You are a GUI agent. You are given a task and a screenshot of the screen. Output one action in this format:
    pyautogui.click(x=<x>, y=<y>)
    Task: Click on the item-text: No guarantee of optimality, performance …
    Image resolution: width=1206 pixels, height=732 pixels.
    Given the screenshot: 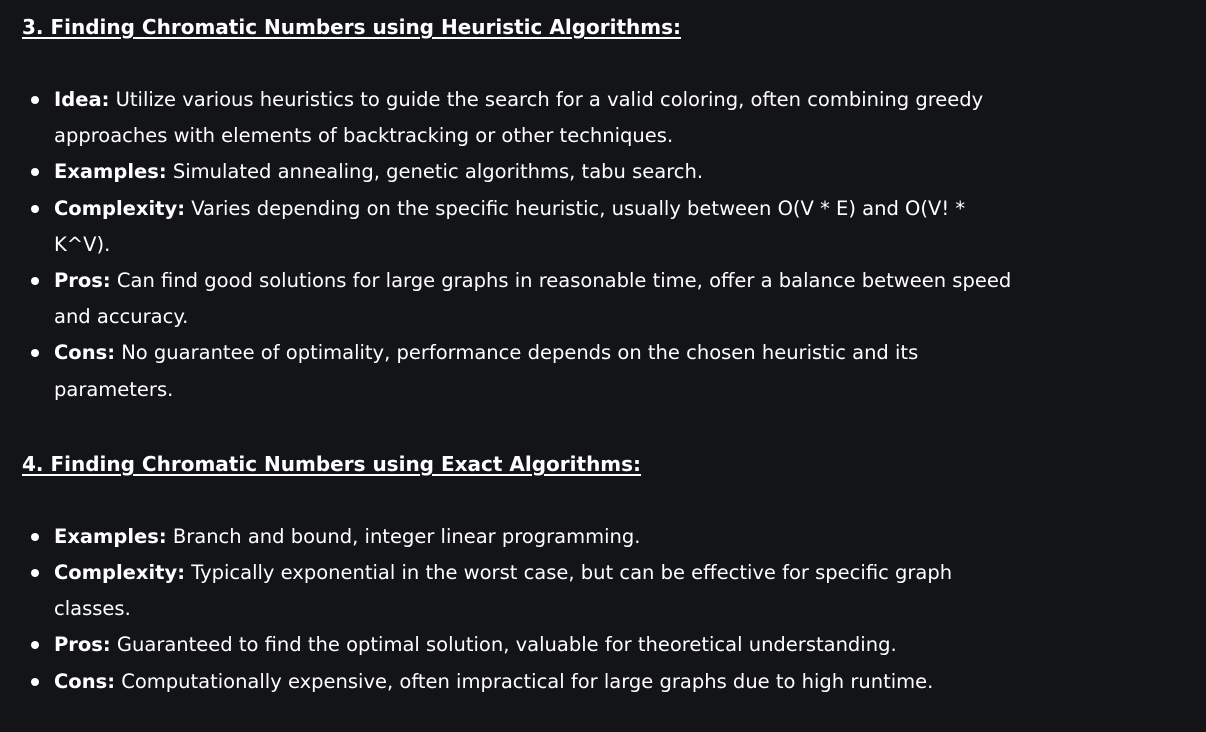 What is the action you would take?
    pyautogui.click(x=486, y=371)
    